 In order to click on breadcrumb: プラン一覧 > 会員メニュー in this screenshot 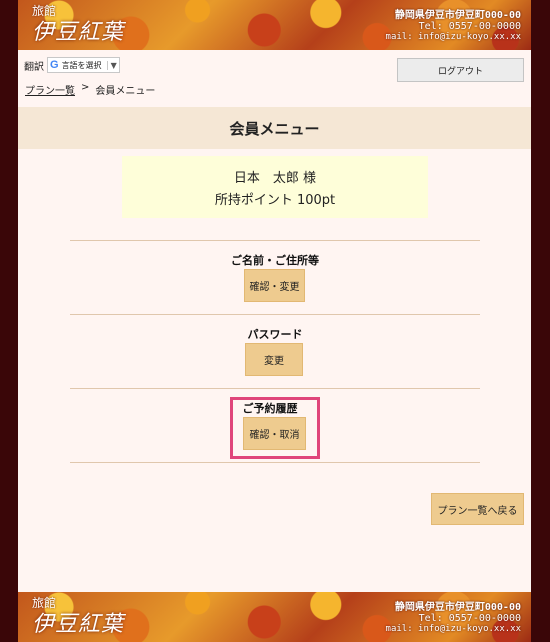, I will do `click(90, 89)`.